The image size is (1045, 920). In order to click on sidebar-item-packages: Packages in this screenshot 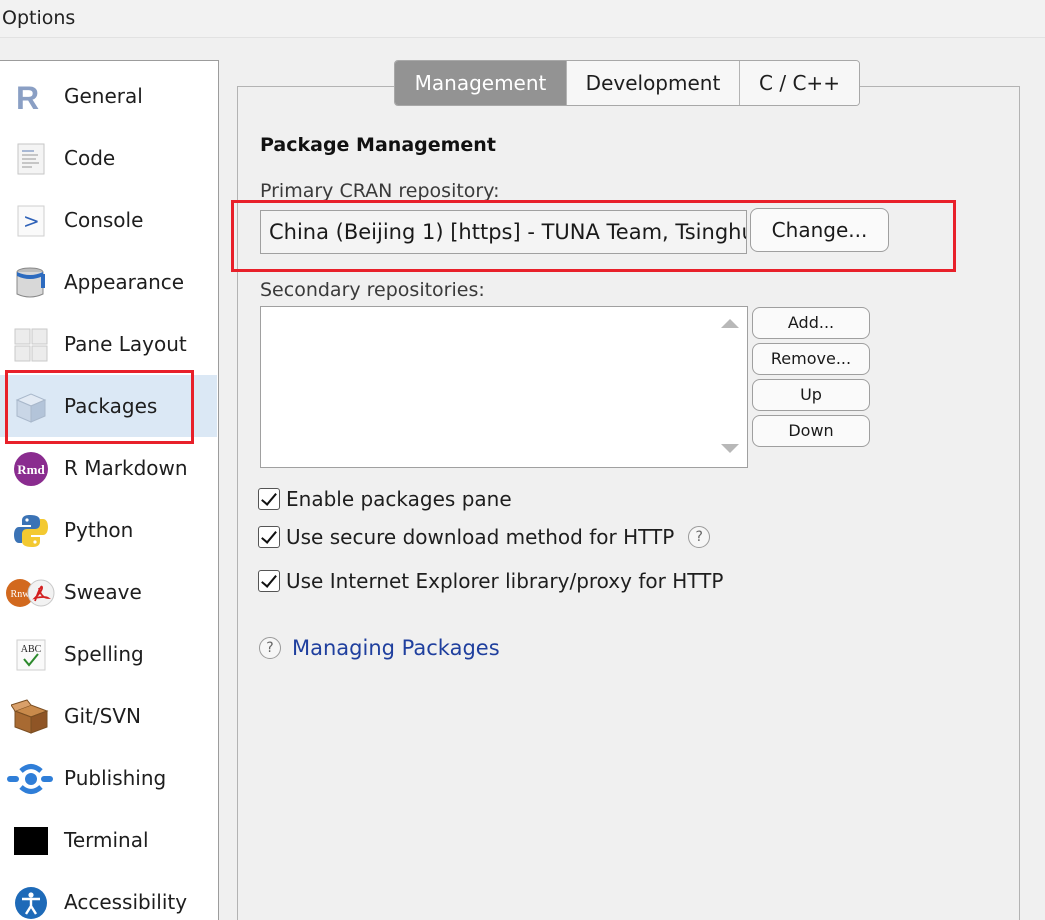, I will do `click(108, 406)`.